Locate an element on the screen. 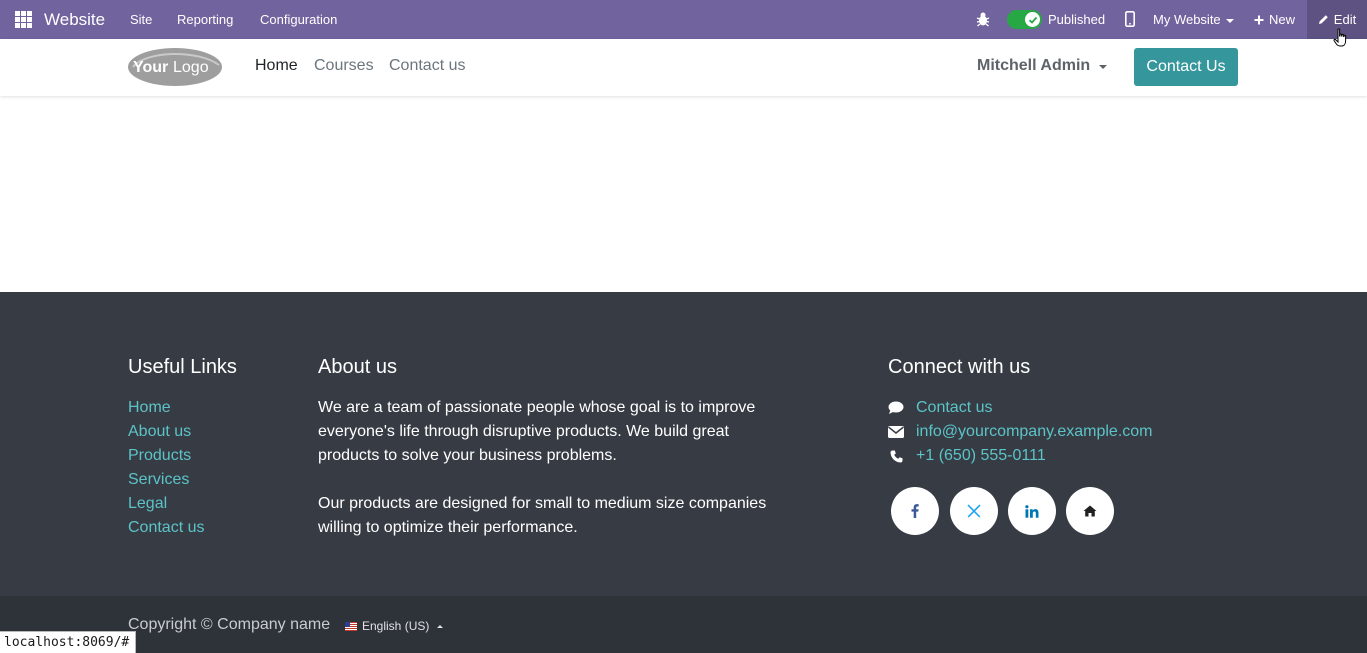  svg-text: Logo is located at coordinates (191, 67).